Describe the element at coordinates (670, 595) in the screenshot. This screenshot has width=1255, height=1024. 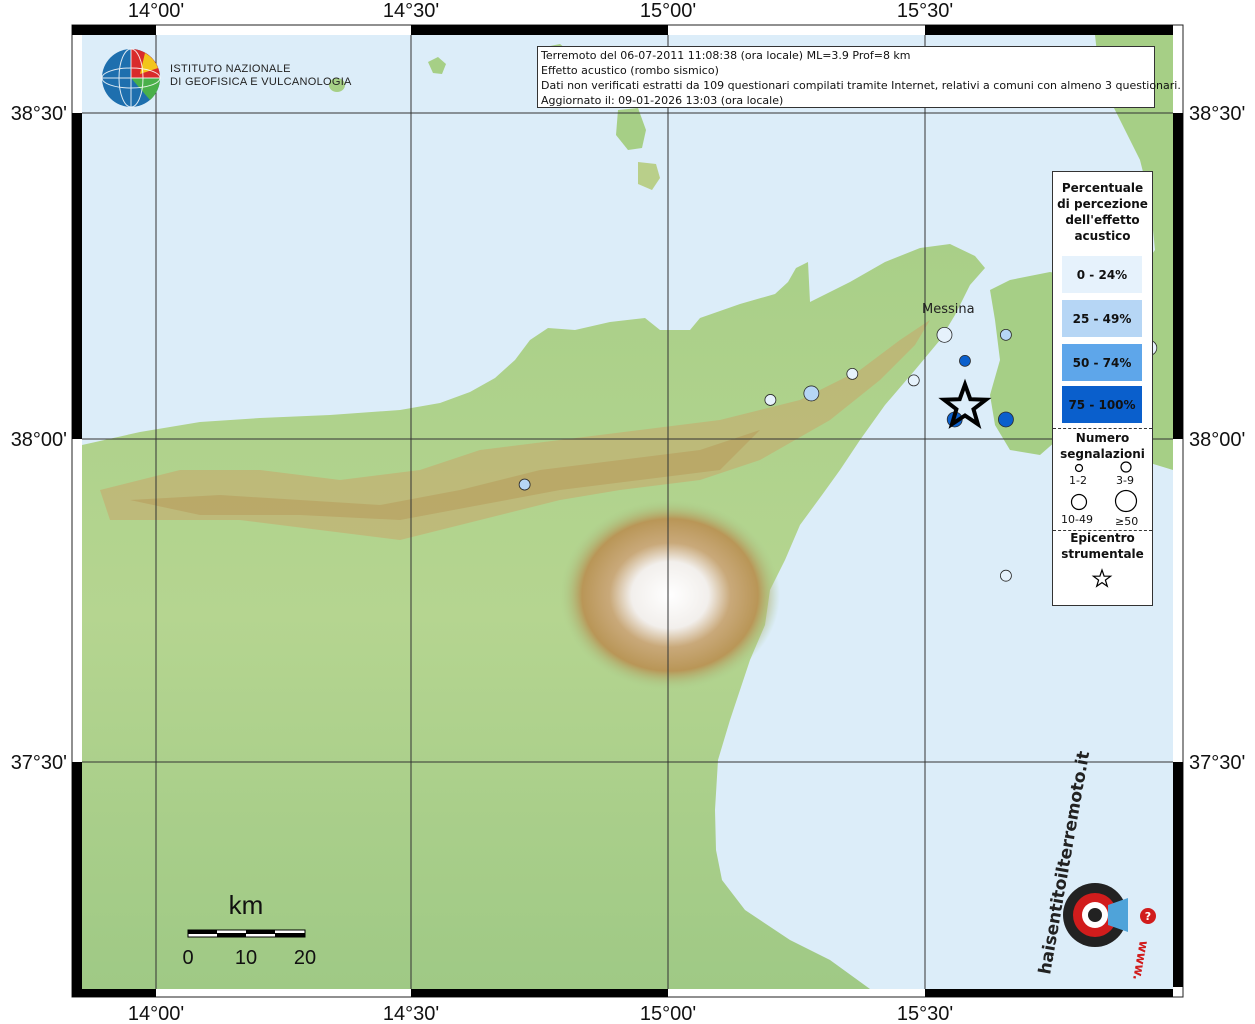
I see `etna-volcano` at that location.